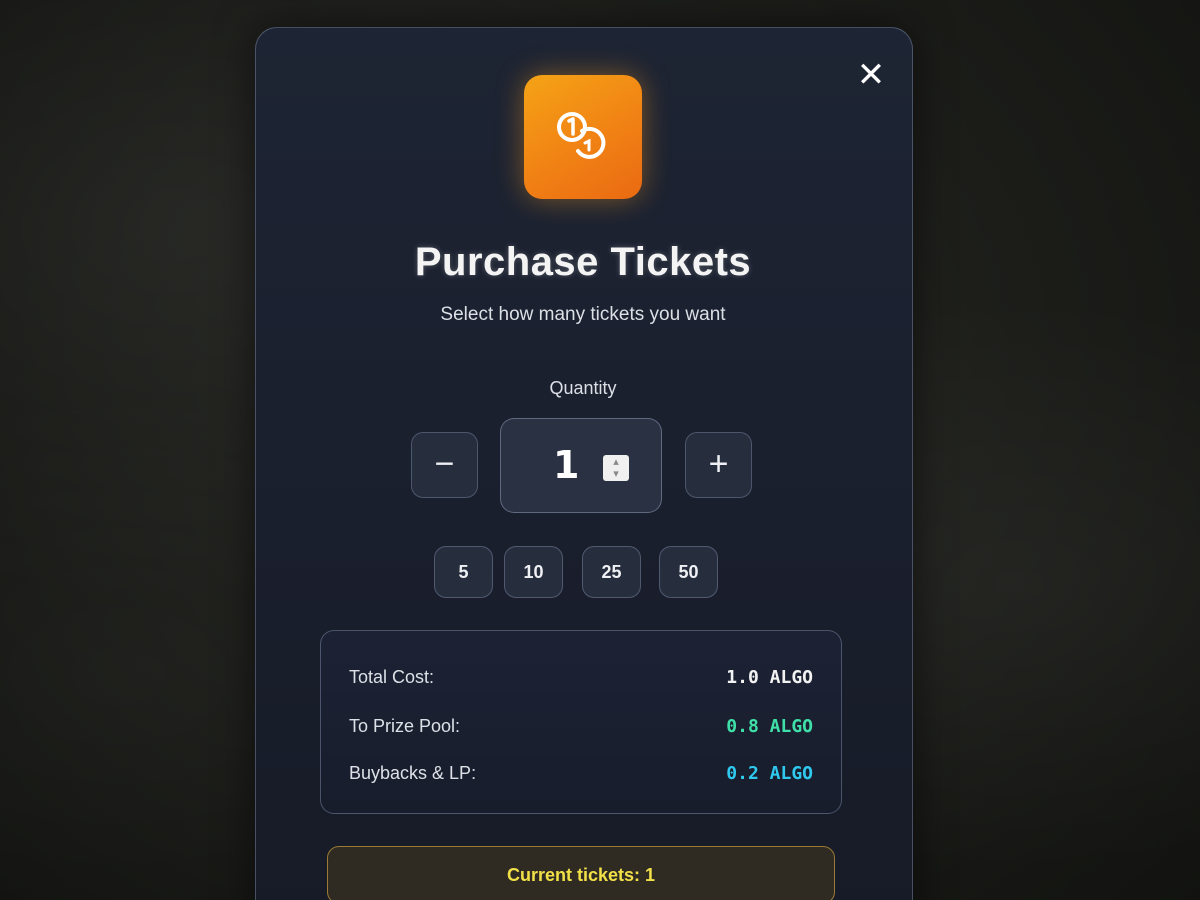 The width and height of the screenshot is (1200, 900). I want to click on total-cost-row: Total Cost: 1.0 ALGO, so click(581, 680).